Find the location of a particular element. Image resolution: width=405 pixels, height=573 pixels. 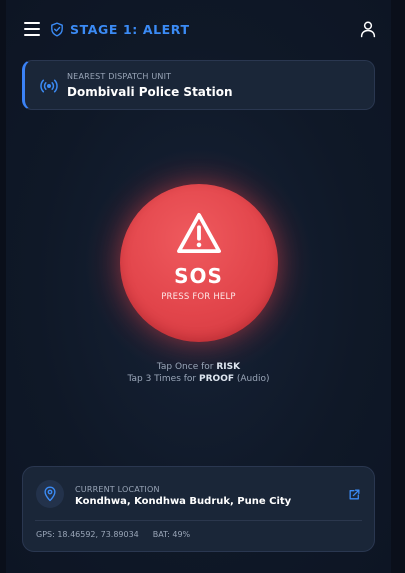

divider is located at coordinates (198, 520).